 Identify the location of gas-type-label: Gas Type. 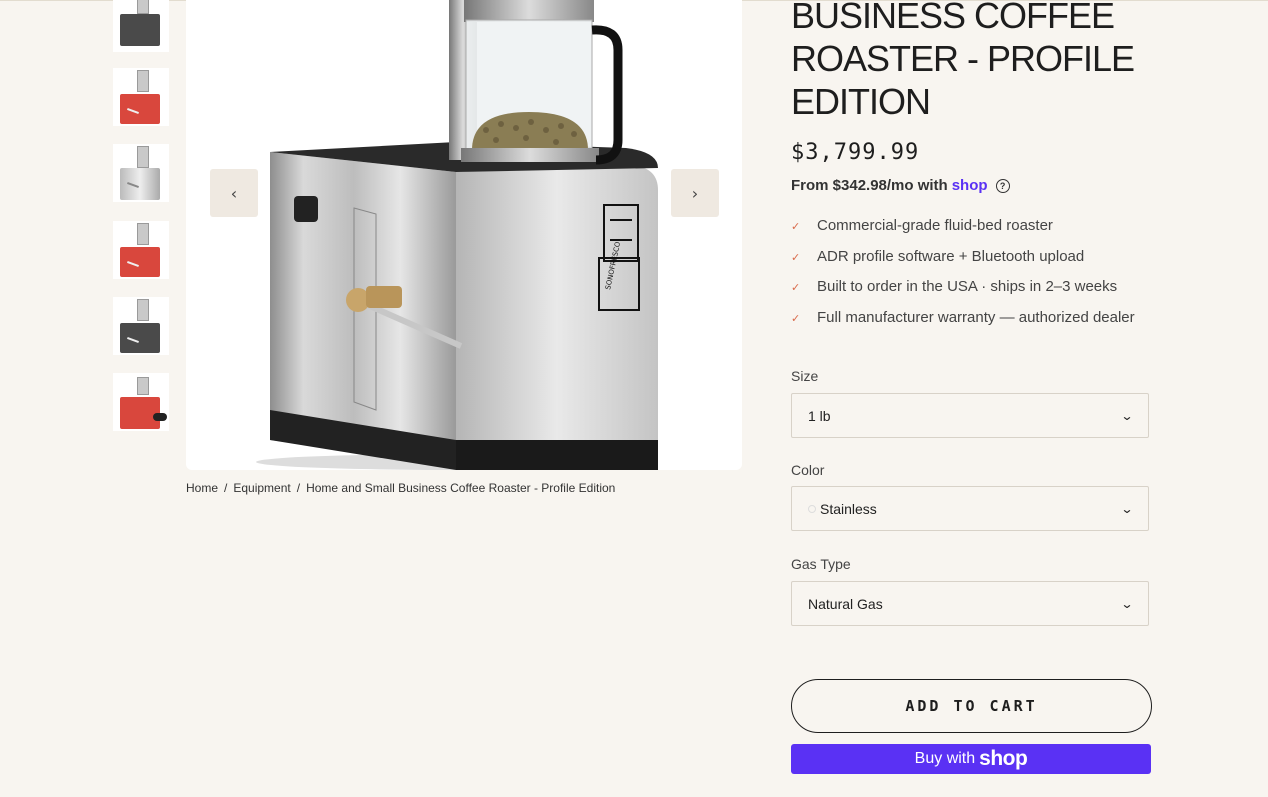
(821, 564).